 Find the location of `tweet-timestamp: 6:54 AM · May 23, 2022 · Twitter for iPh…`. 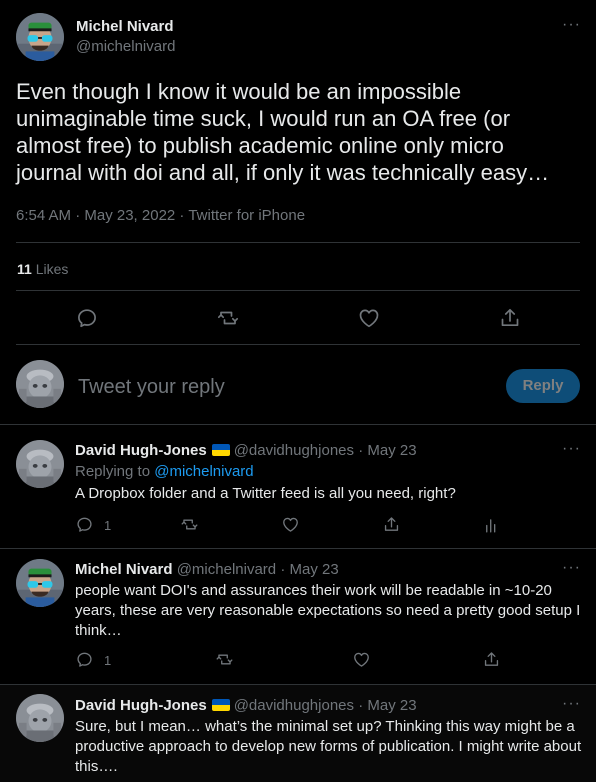

tweet-timestamp: 6:54 AM · May 23, 2022 · Twitter for iPh… is located at coordinates (160, 215).